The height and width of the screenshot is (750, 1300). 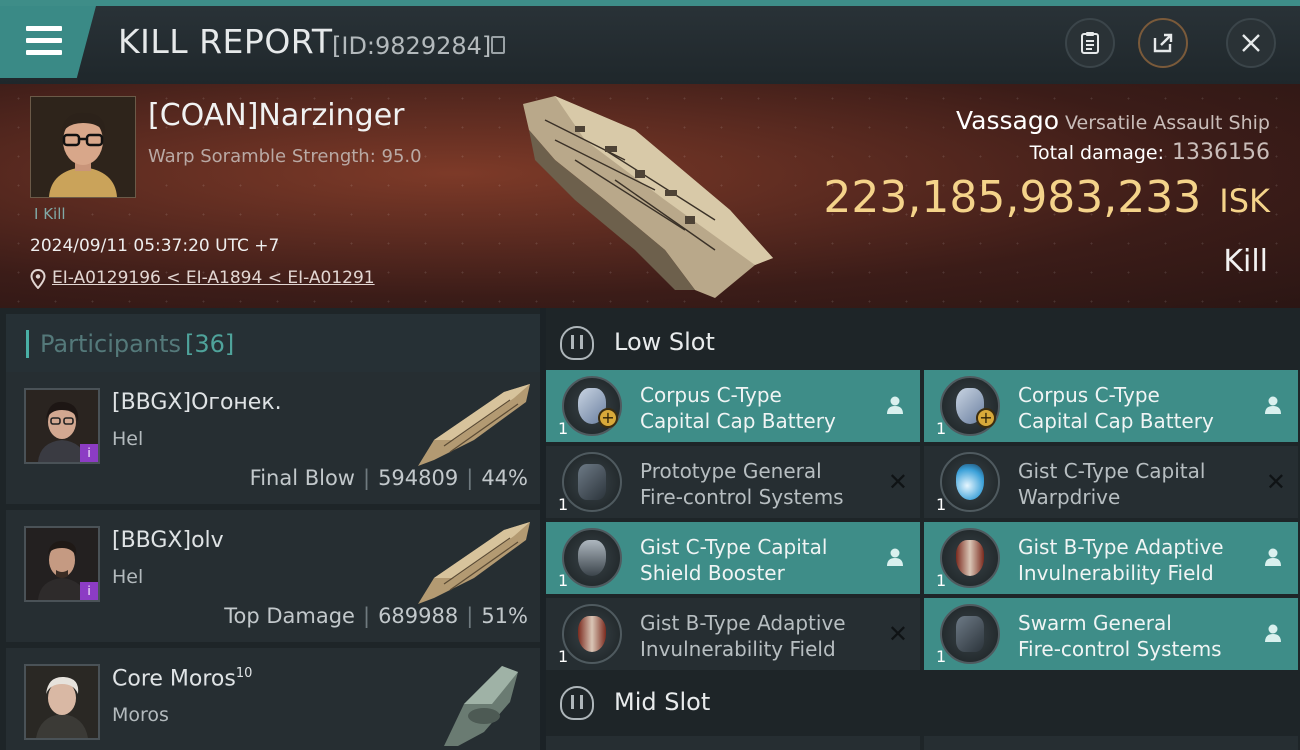 What do you see at coordinates (650, 3) in the screenshot?
I see `header-accent-line` at bounding box center [650, 3].